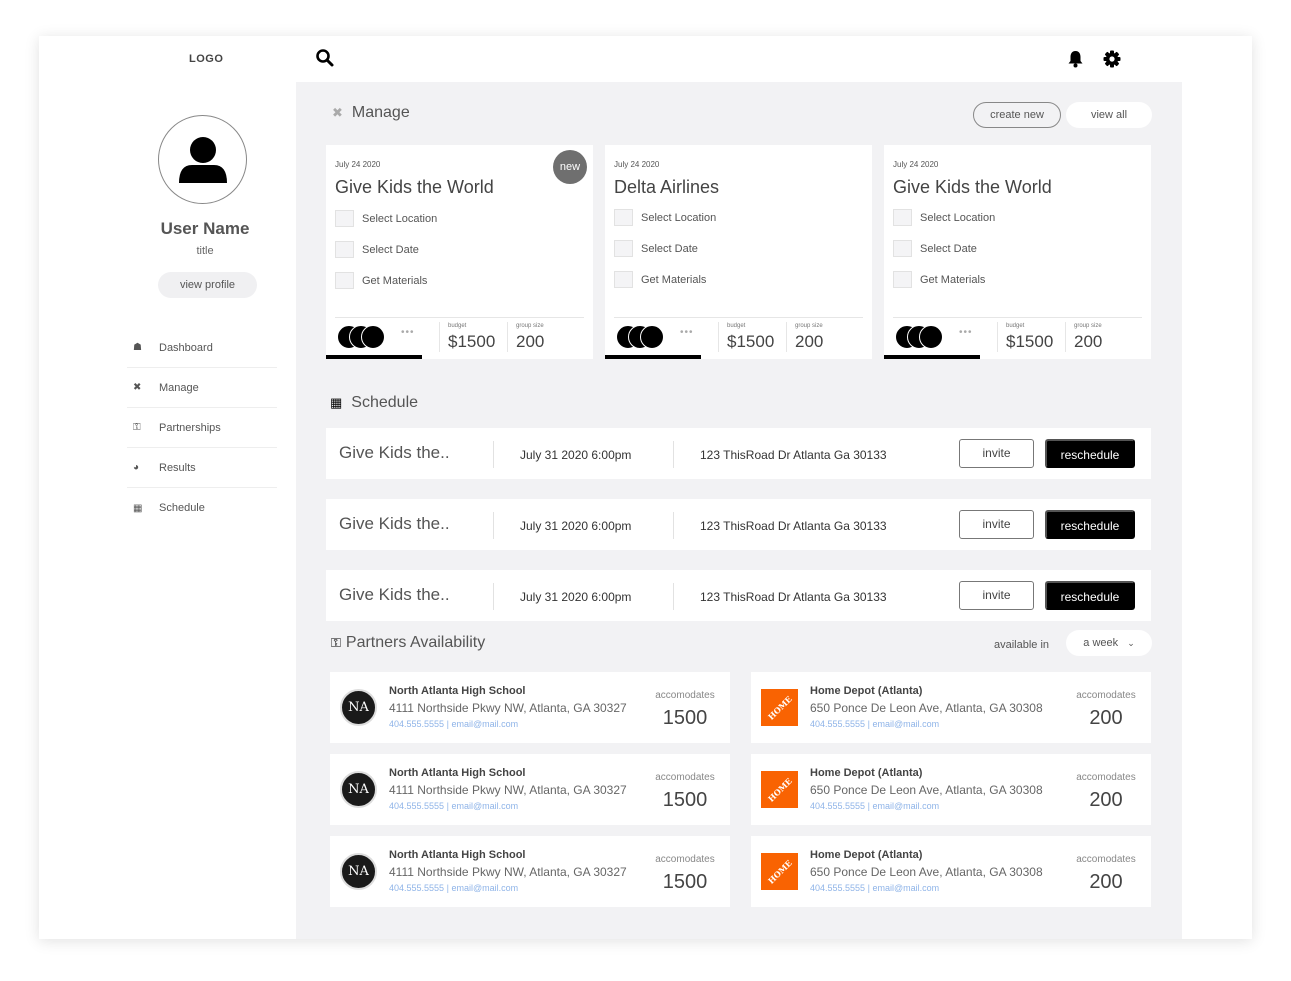 The image size is (1291, 981). I want to click on bell-icon, so click(1075, 59).